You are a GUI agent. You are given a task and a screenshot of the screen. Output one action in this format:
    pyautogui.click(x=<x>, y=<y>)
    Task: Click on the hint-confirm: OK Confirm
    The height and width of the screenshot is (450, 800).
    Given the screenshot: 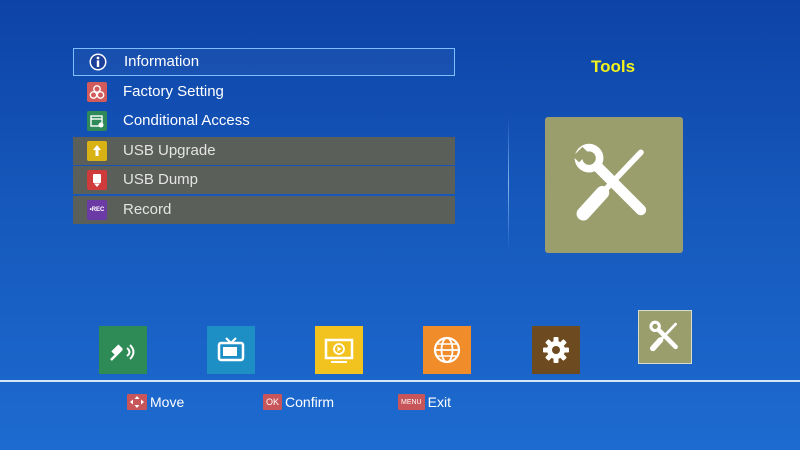 What is the action you would take?
    pyautogui.click(x=298, y=402)
    